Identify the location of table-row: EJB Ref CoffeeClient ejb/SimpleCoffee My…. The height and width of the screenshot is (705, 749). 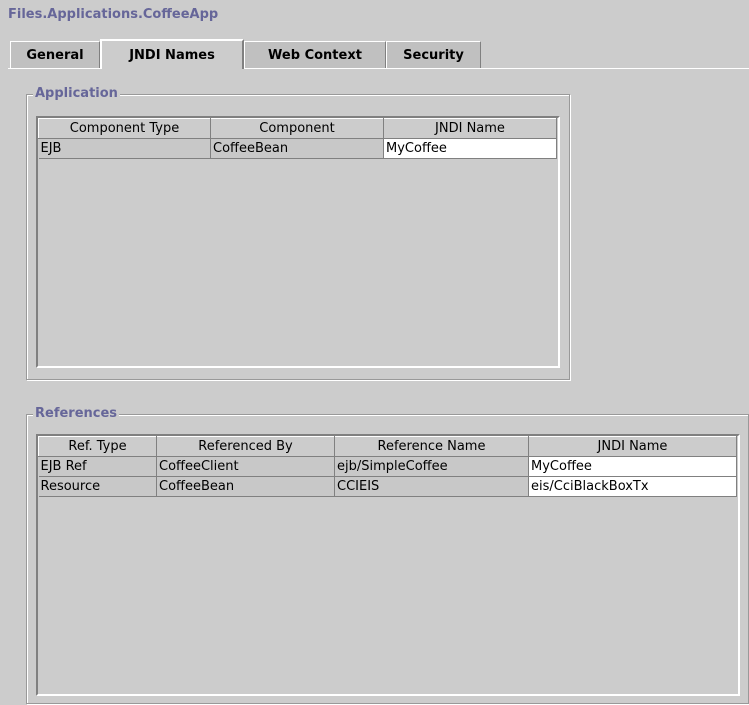
(387, 466).